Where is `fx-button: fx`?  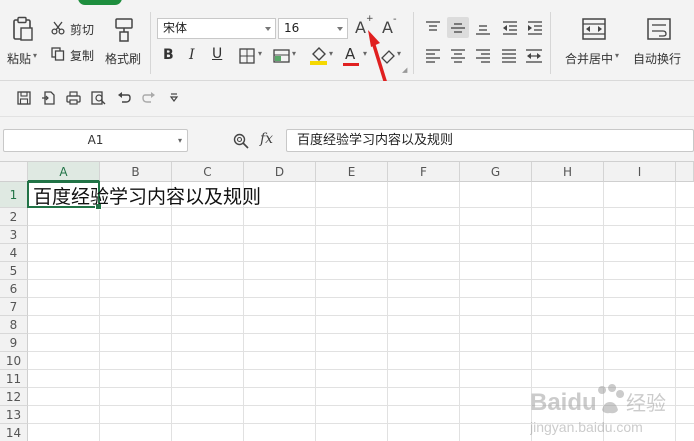
fx-button: fx is located at coordinates (266, 139).